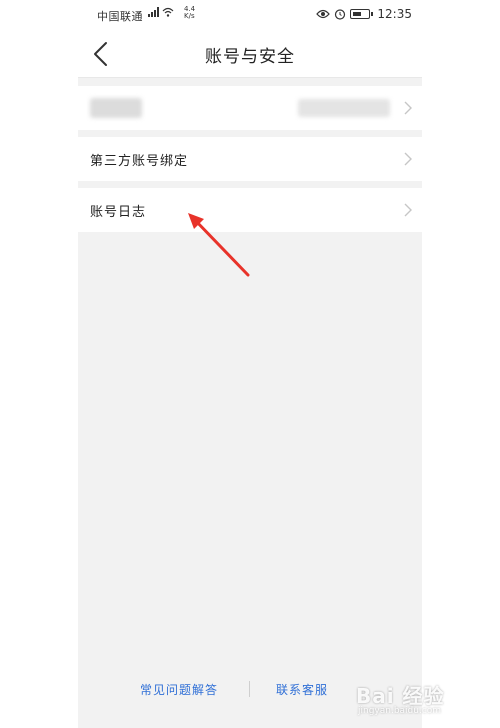 The image size is (500, 728). I want to click on wifi-icon, so click(168, 12).